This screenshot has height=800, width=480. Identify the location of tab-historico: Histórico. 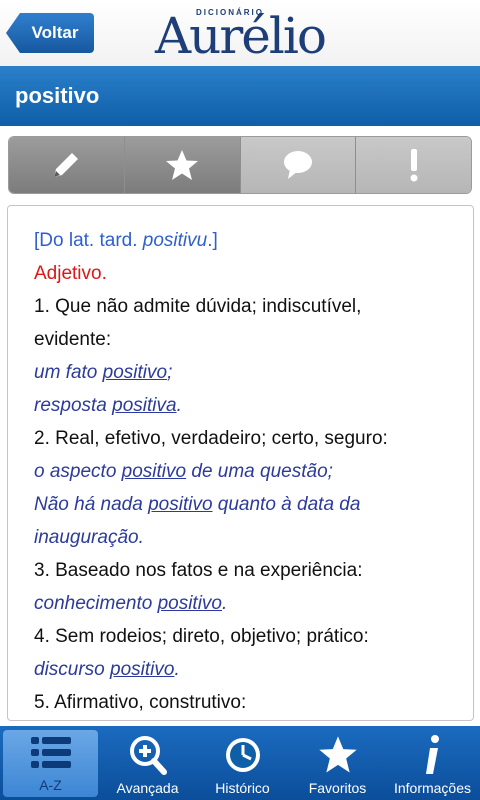
(242, 763).